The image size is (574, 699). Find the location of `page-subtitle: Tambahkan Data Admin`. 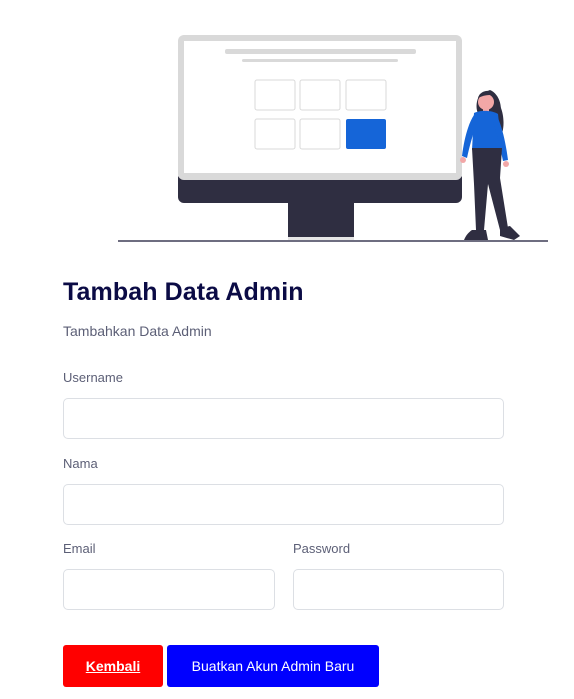

page-subtitle: Tambahkan Data Admin is located at coordinates (137, 331).